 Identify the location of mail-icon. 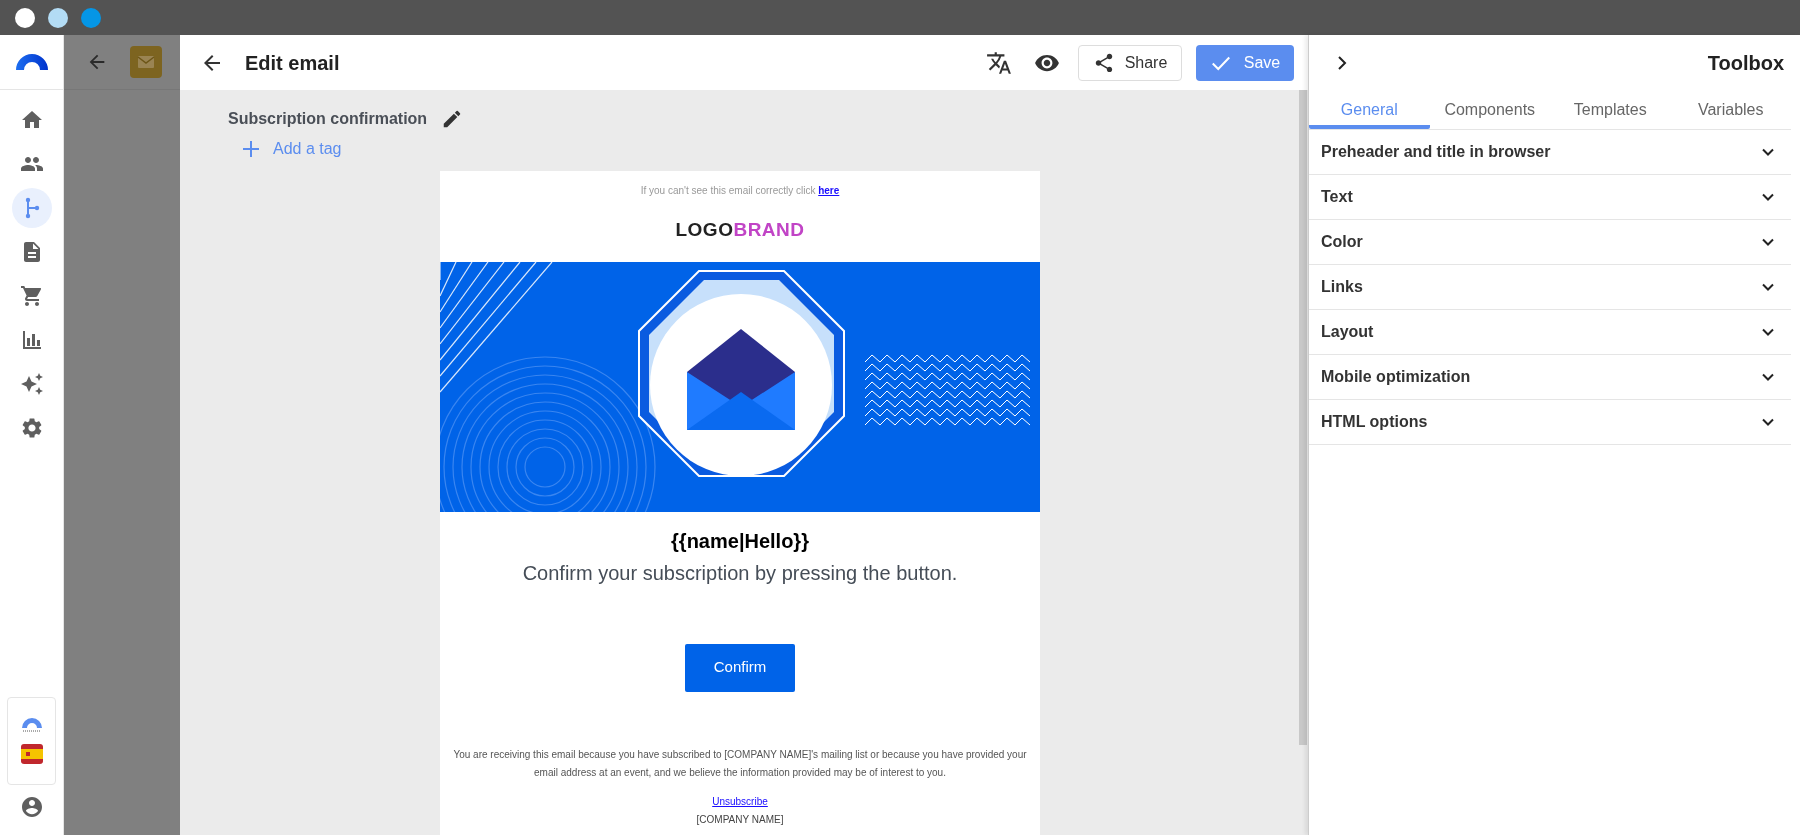
(146, 62).